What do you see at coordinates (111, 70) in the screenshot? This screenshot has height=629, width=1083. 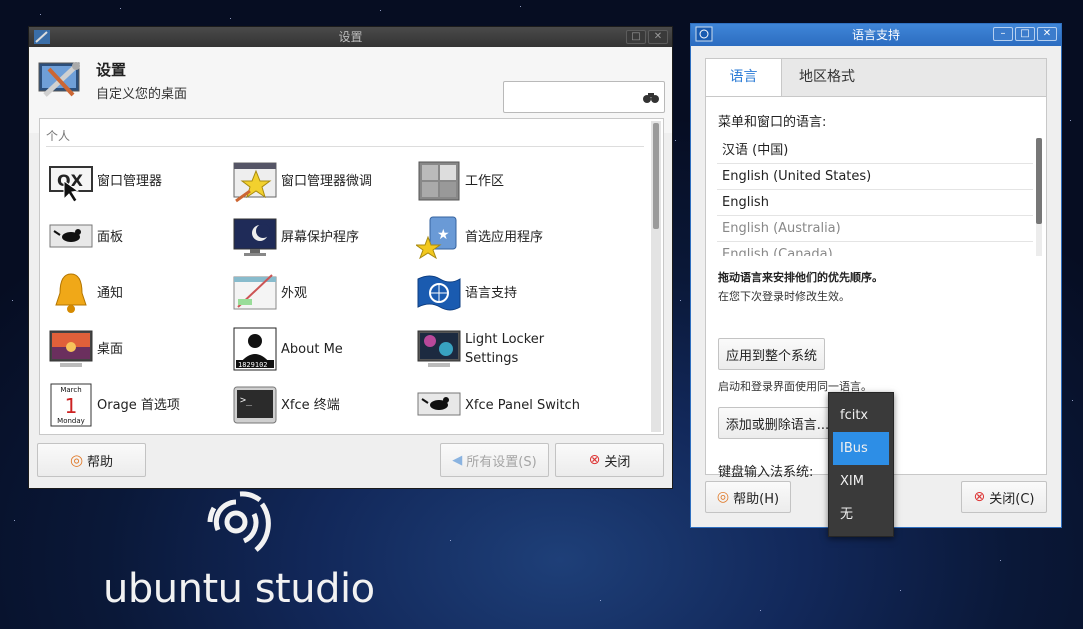 I see `settings-header-title: 设置` at bounding box center [111, 70].